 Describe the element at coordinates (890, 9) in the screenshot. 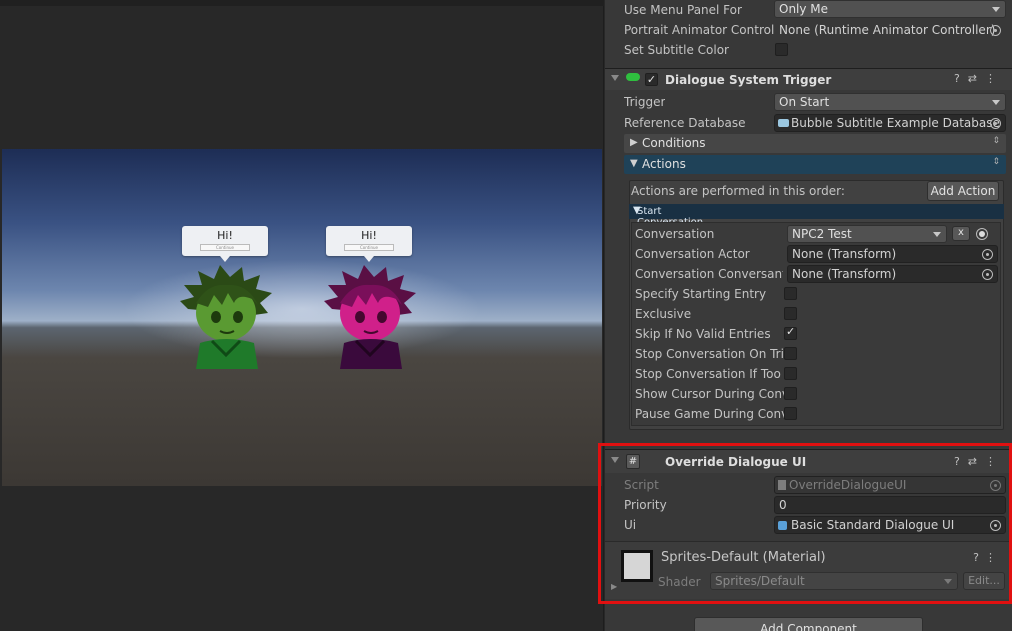

I see `use-menu-panel-dropdown: Only Me` at that location.